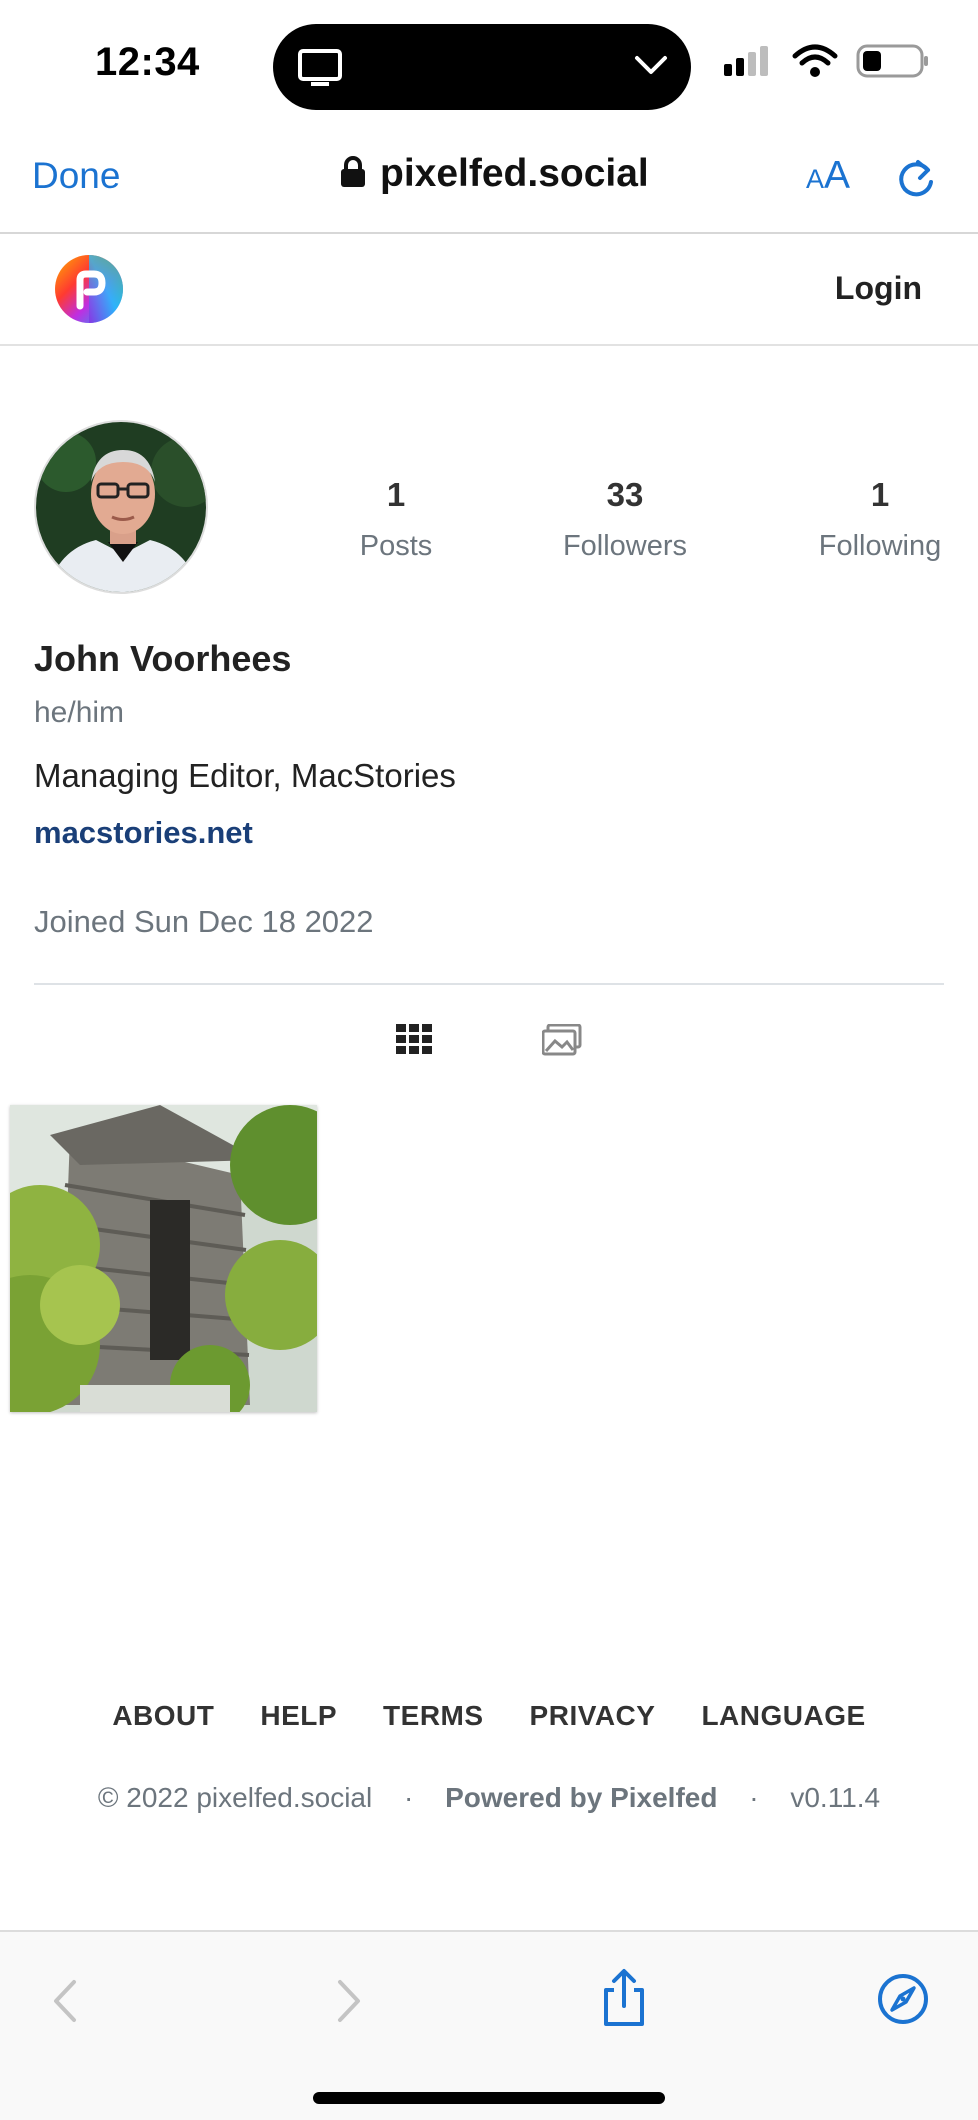 Image resolution: width=978 pixels, height=2120 pixels. Describe the element at coordinates (489, 1716) in the screenshot. I see `footer-links: ABOUT HELP TERMS PRIVACY LANGUAGE` at that location.